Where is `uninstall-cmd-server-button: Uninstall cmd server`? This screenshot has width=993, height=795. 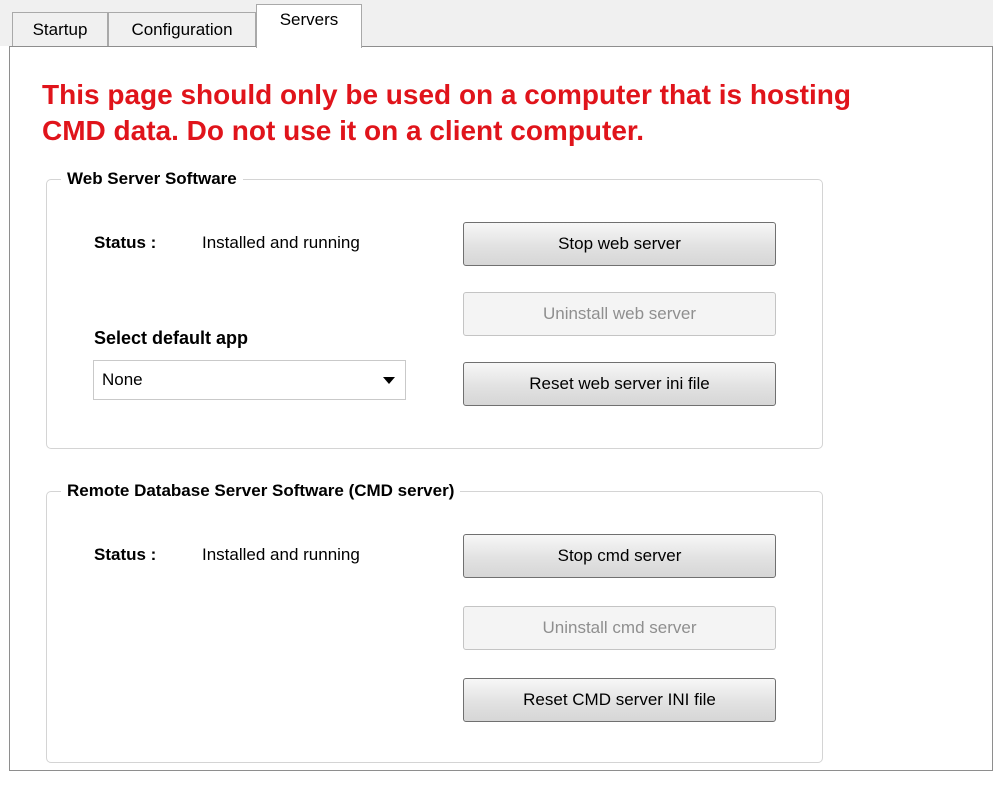 uninstall-cmd-server-button: Uninstall cmd server is located at coordinates (619, 628).